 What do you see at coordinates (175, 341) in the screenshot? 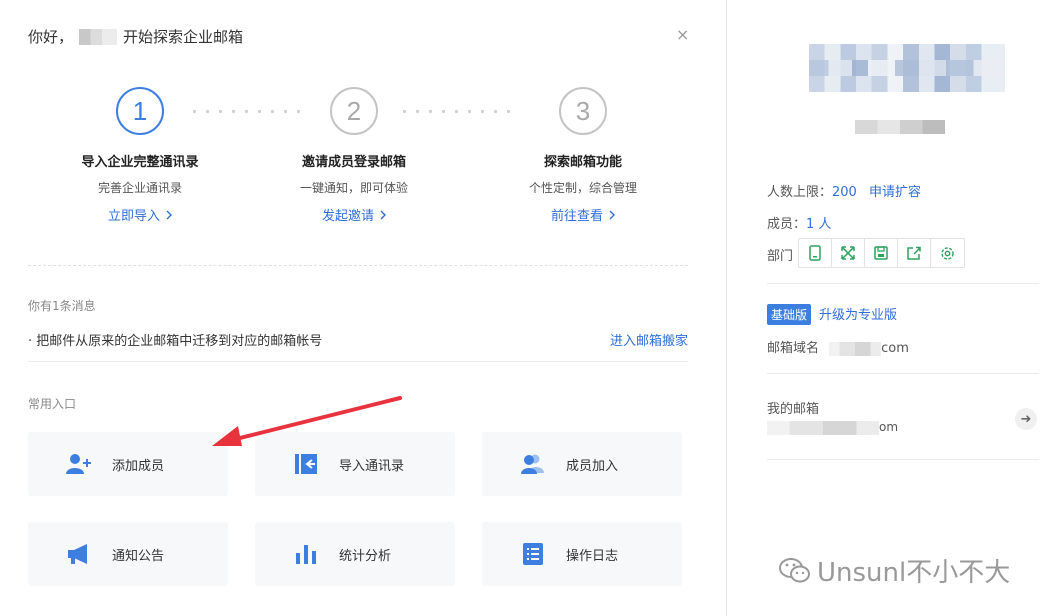
I see `message-item: · 把邮件从原来的企业邮箱中迁移到对应的邮箱帐号` at bounding box center [175, 341].